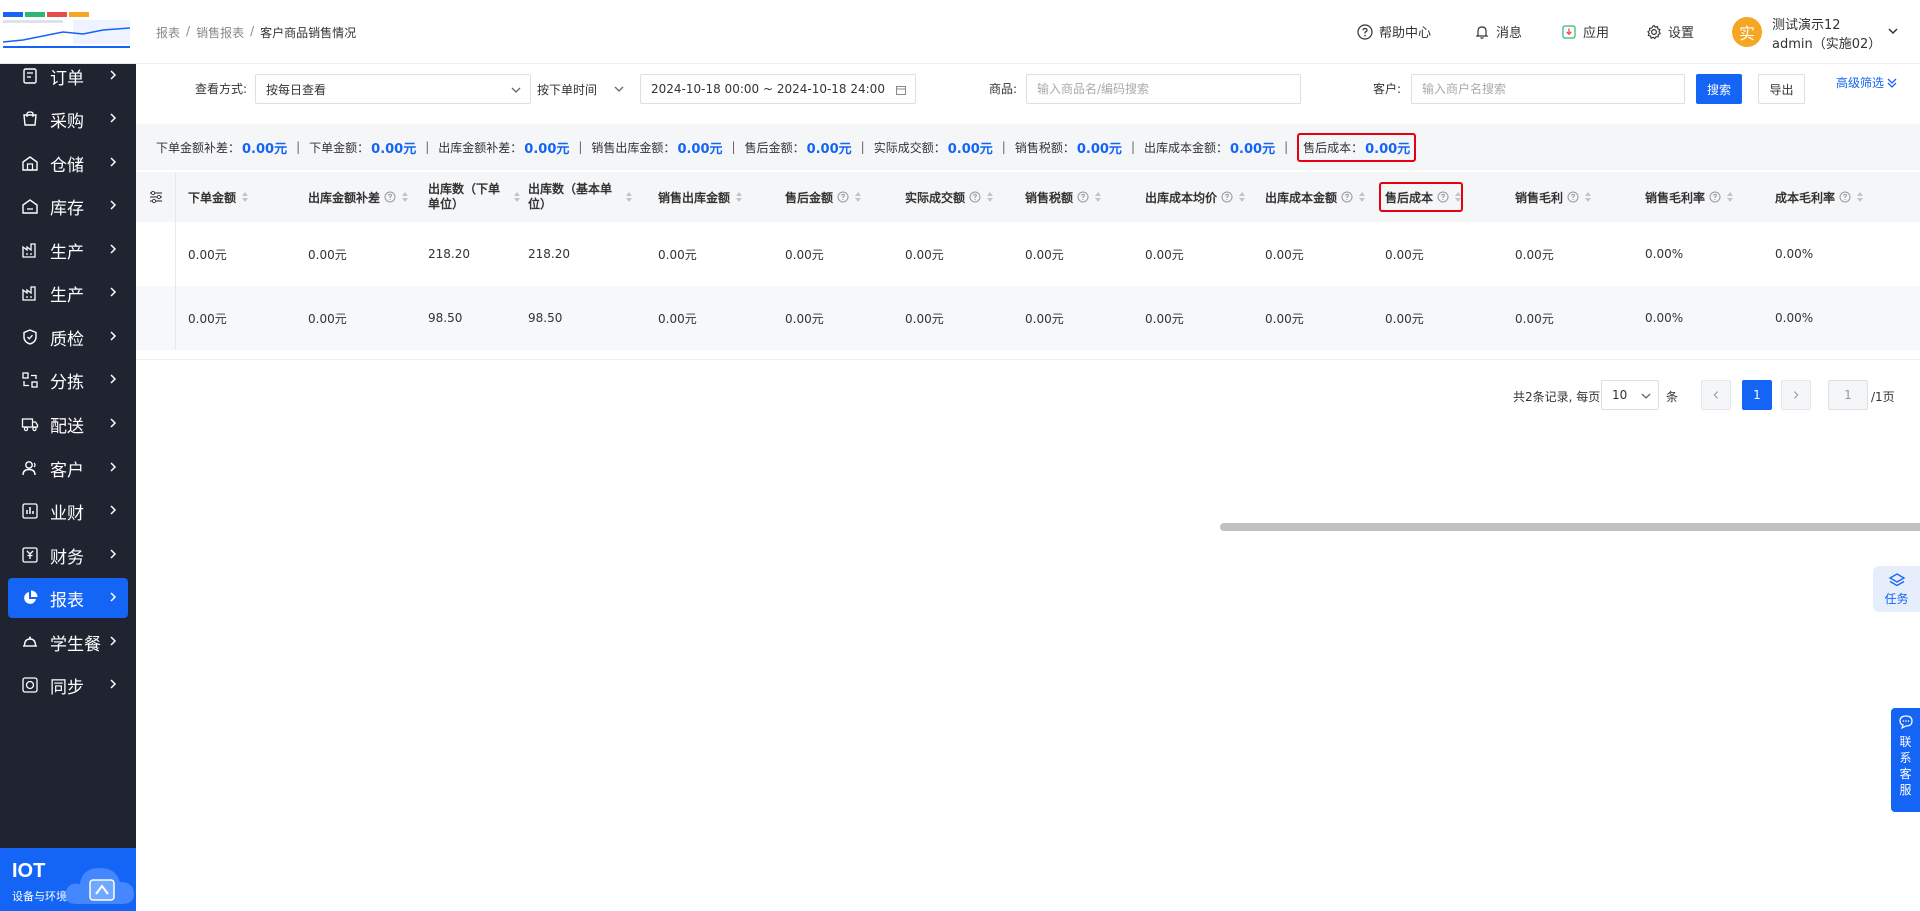  What do you see at coordinates (1620, 395) in the screenshot?
I see `page-size-value: 10` at bounding box center [1620, 395].